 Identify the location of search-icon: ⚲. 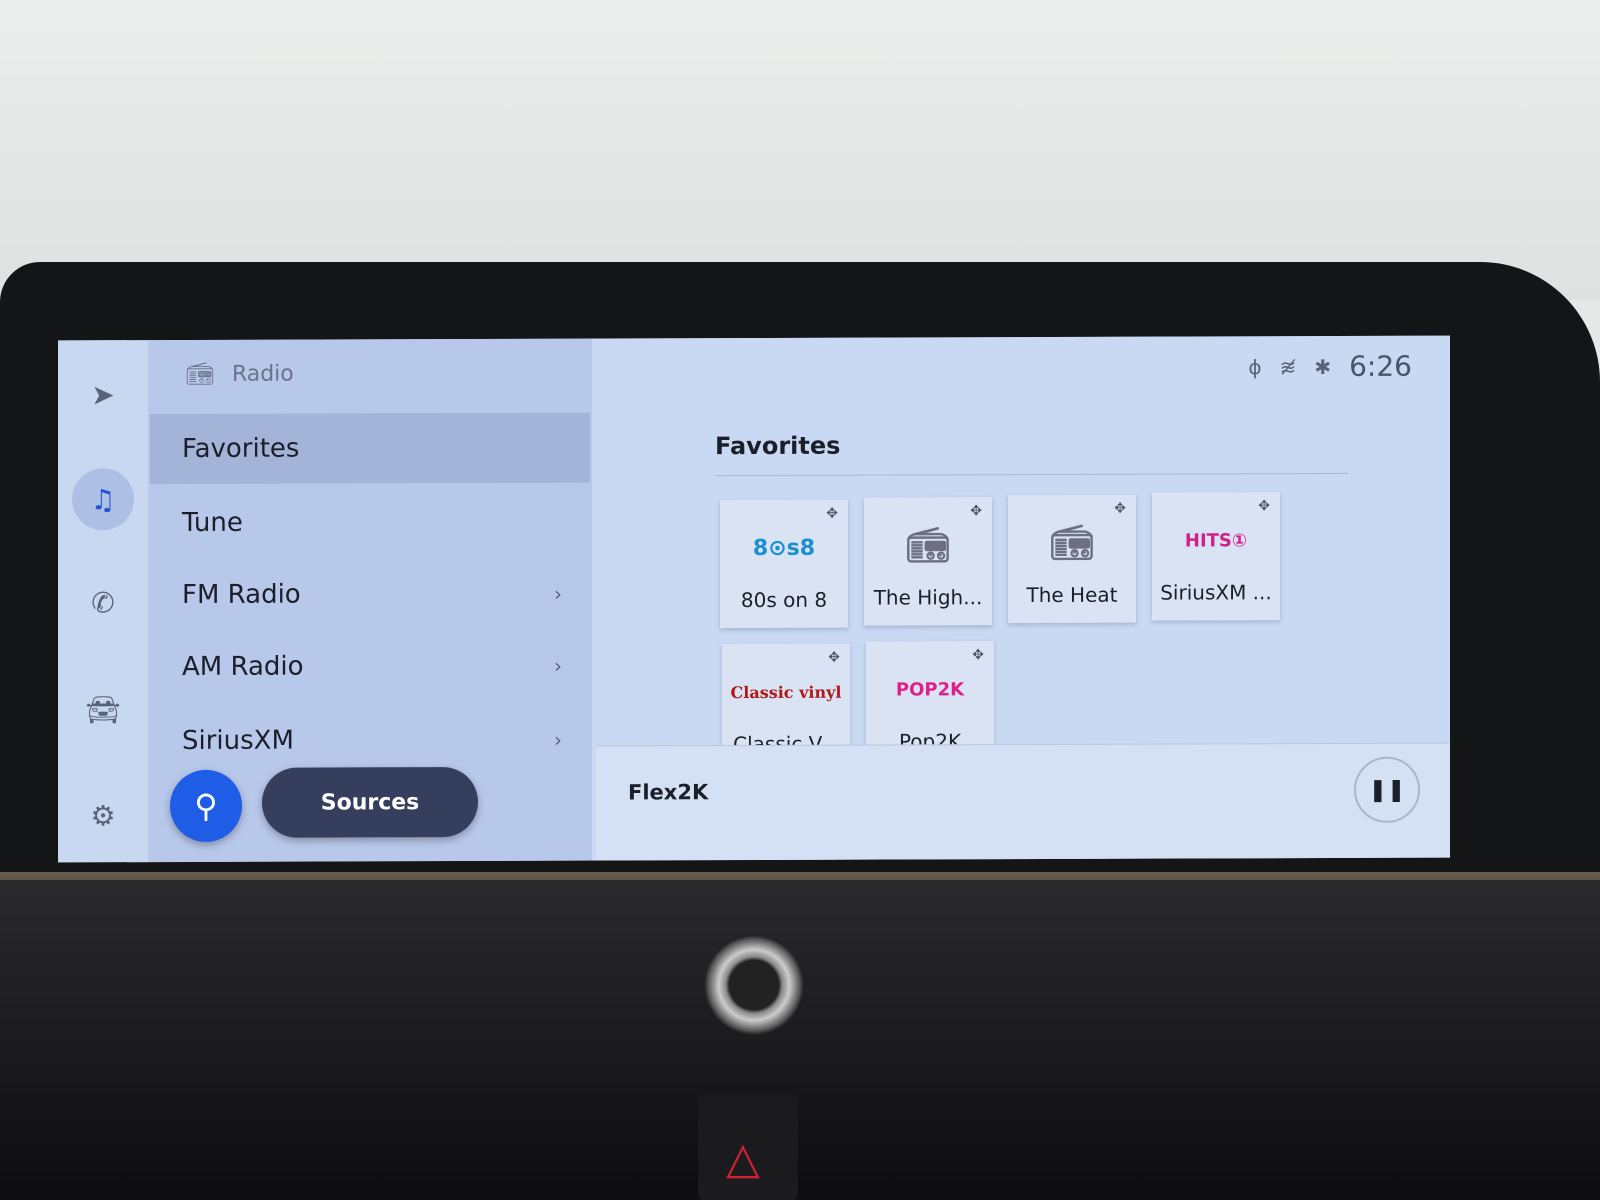
(206, 805).